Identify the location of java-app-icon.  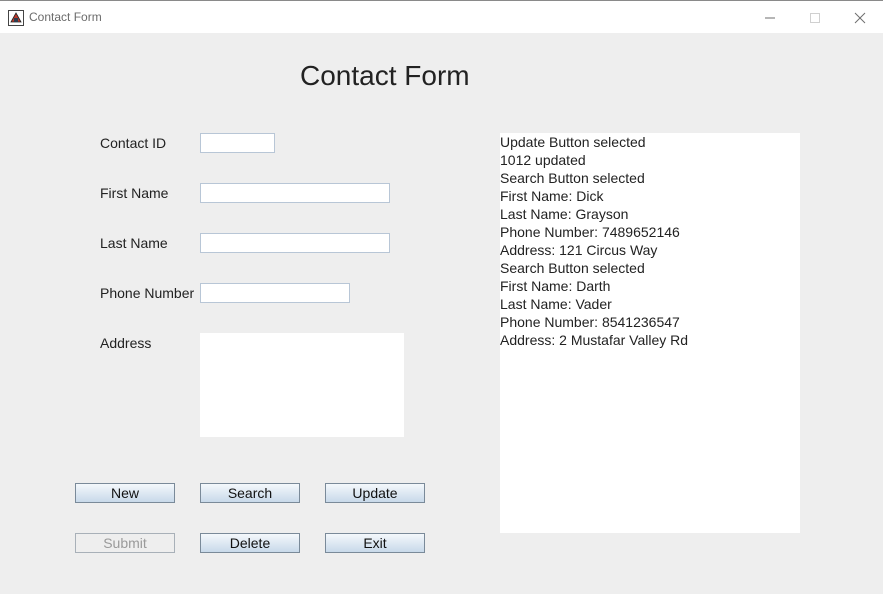
(16, 18).